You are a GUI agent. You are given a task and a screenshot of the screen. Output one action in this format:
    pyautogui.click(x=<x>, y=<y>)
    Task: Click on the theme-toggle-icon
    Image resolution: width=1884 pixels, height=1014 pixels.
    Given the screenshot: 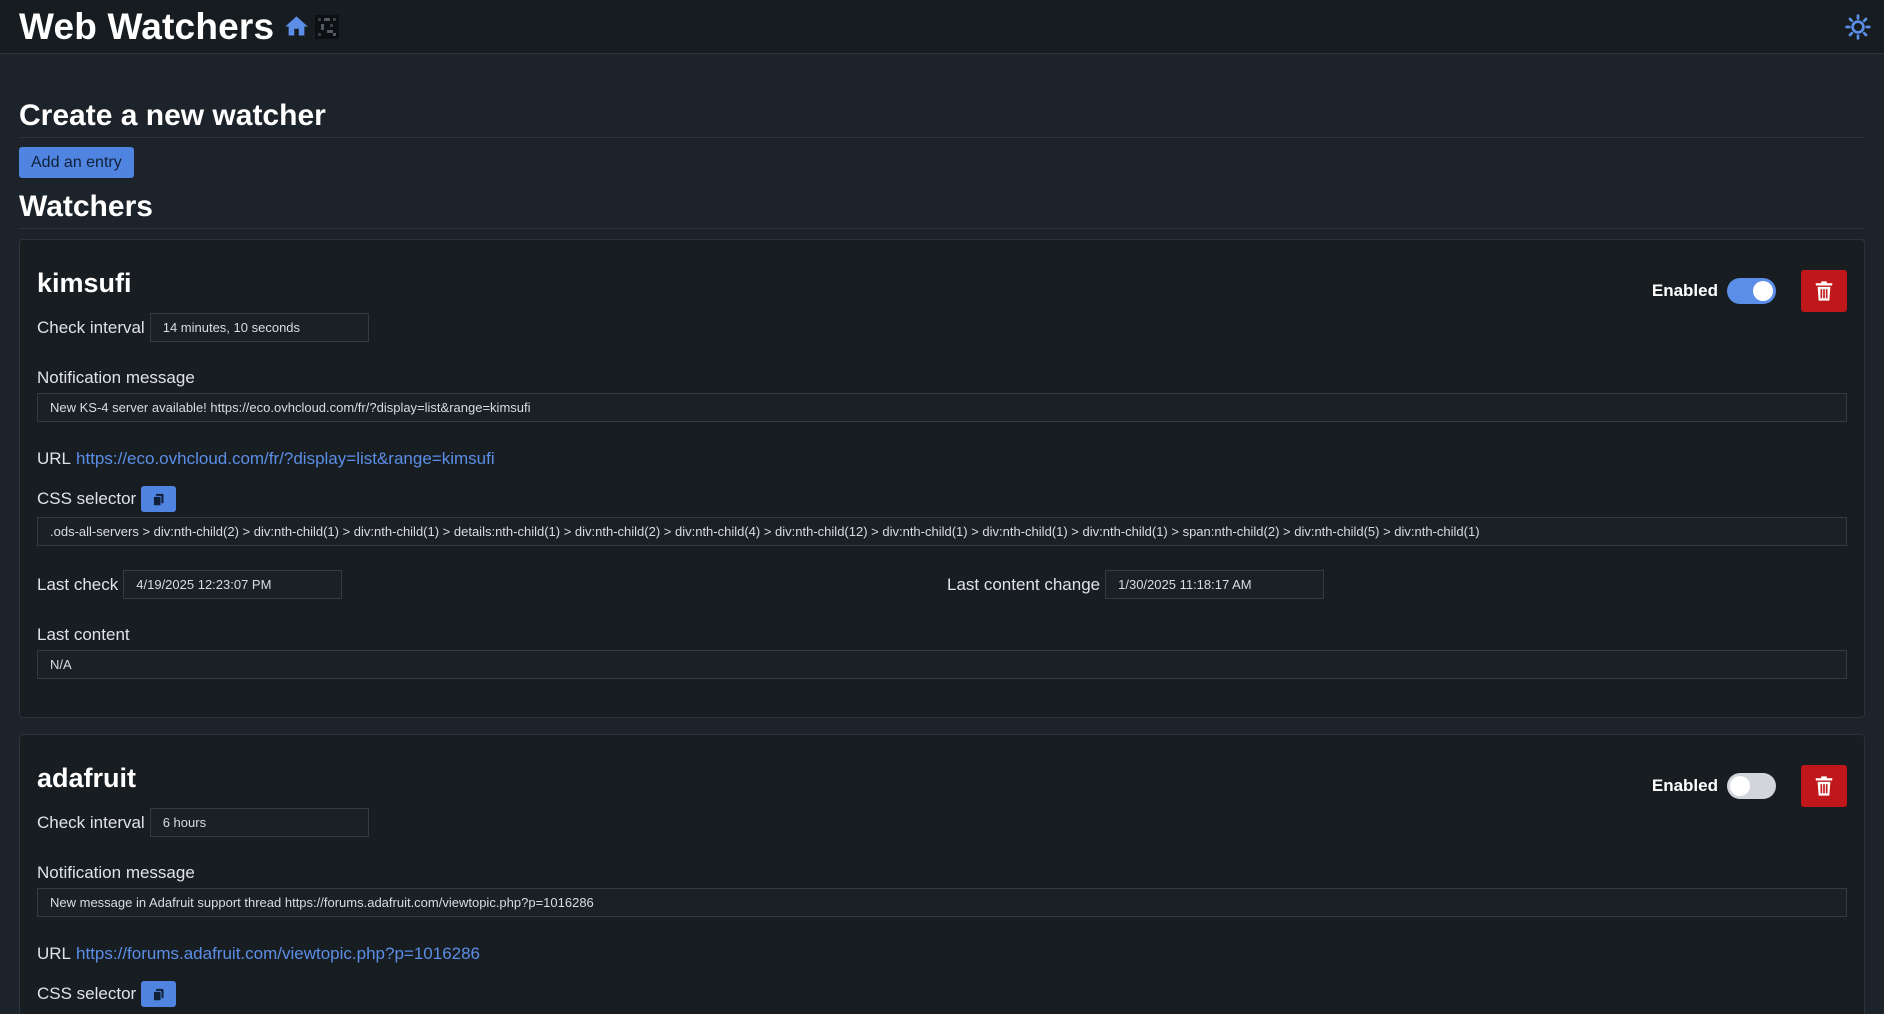 What is the action you would take?
    pyautogui.click(x=1858, y=27)
    